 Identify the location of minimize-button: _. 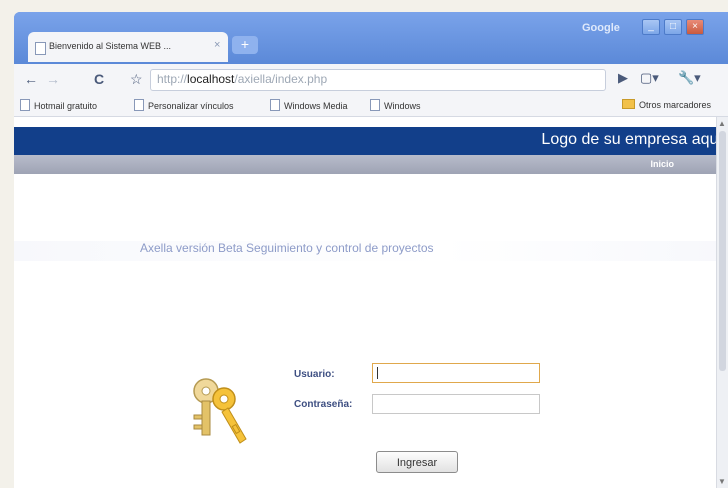
(651, 27).